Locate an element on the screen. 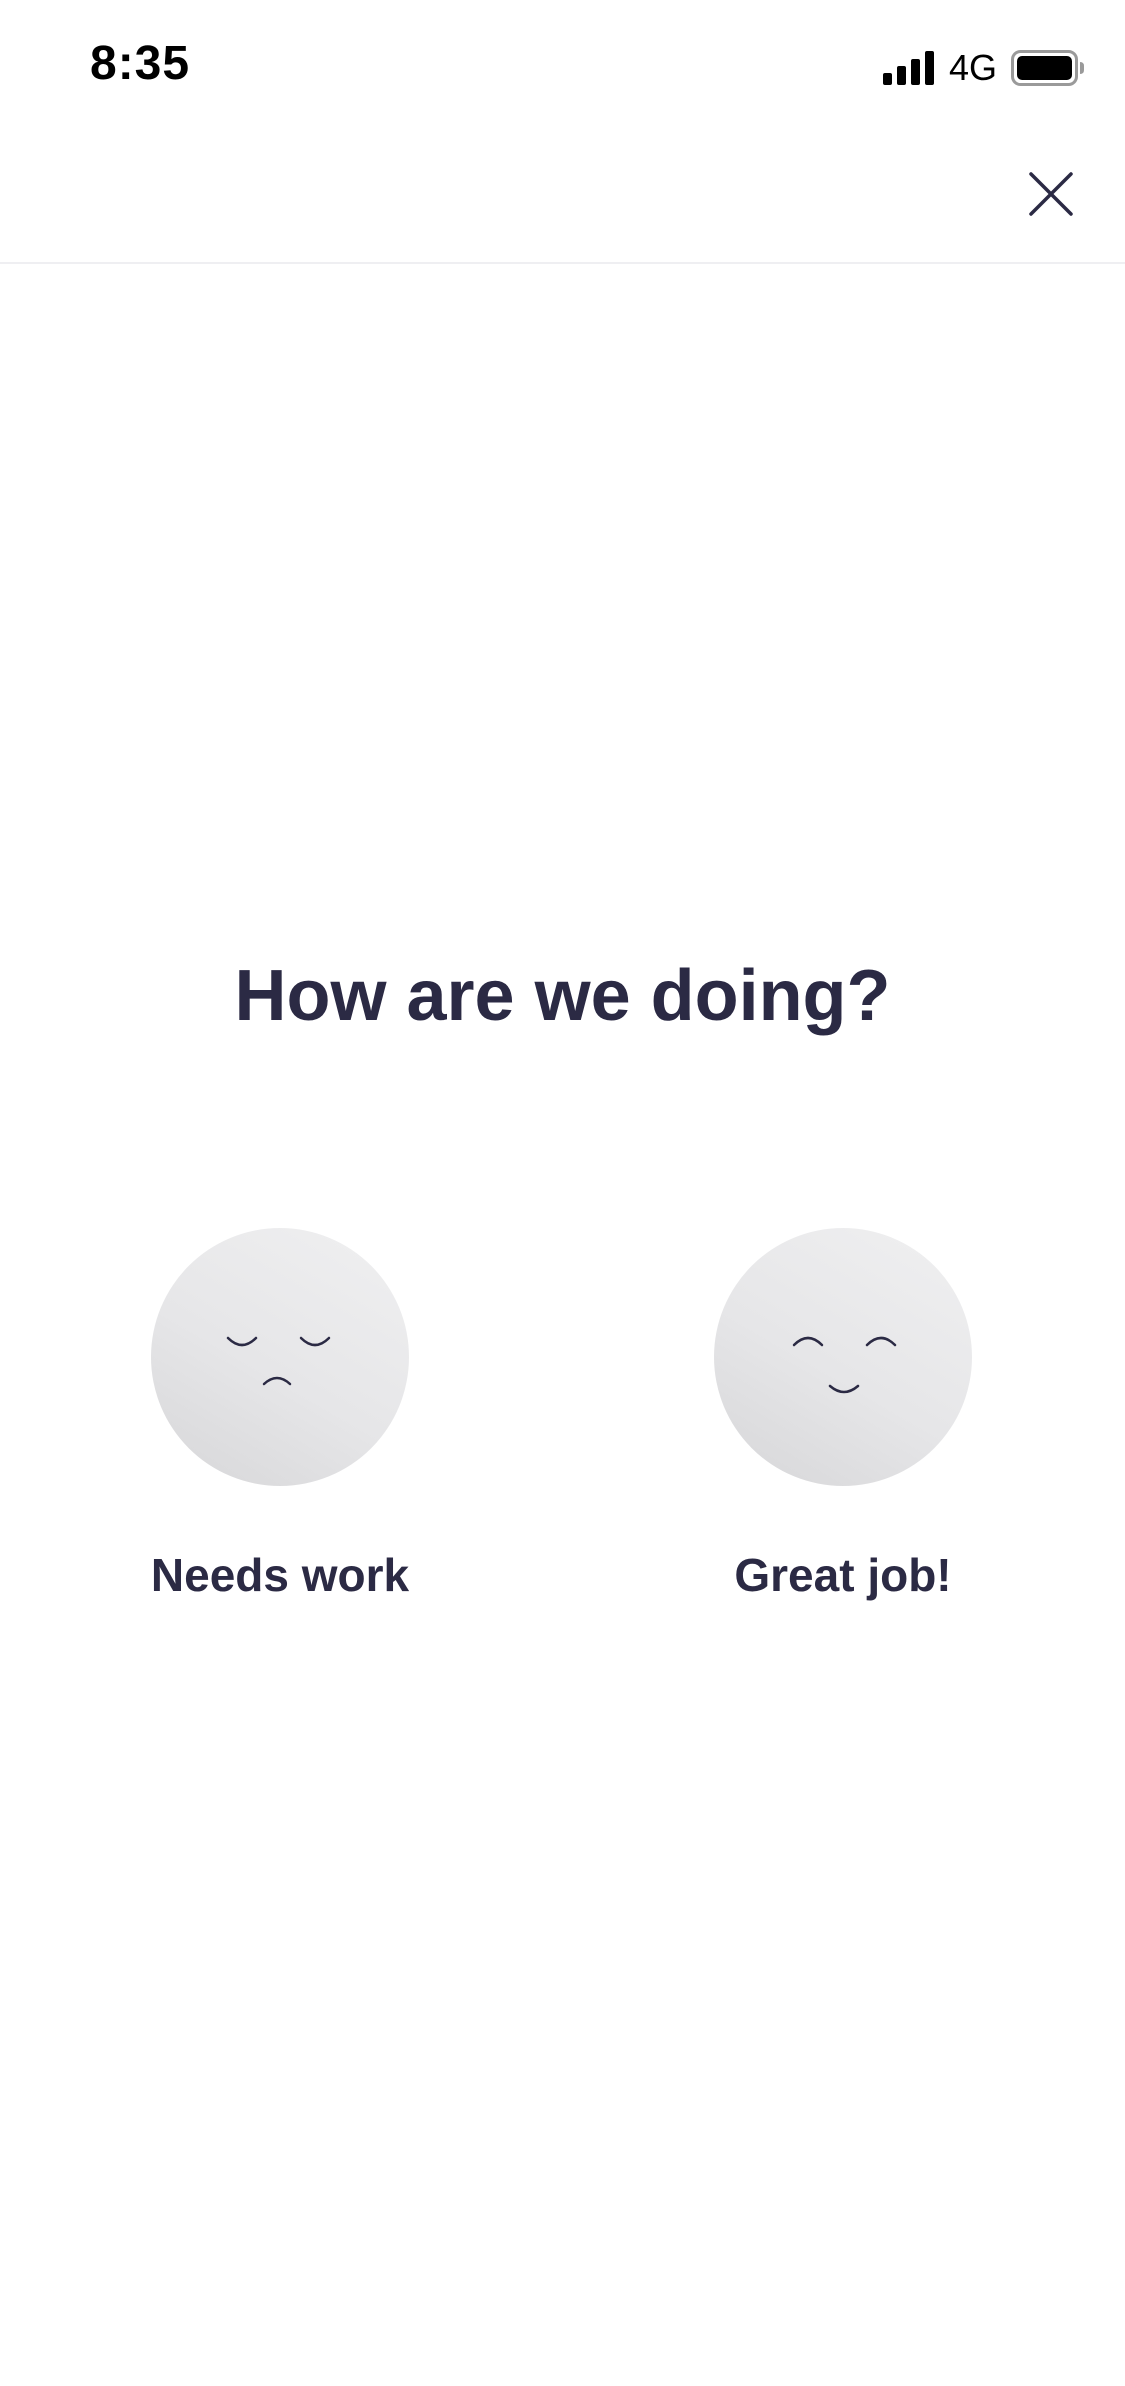 The width and height of the screenshot is (1125, 2386). status-time: 8:35 is located at coordinates (140, 63).